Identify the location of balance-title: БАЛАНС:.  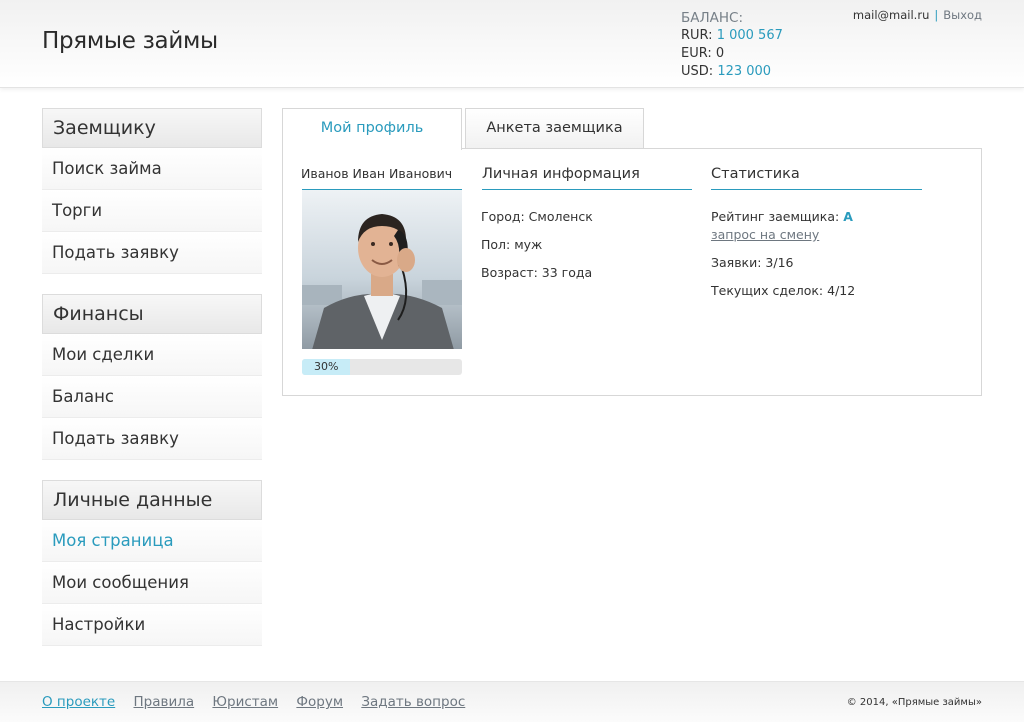
(712, 18).